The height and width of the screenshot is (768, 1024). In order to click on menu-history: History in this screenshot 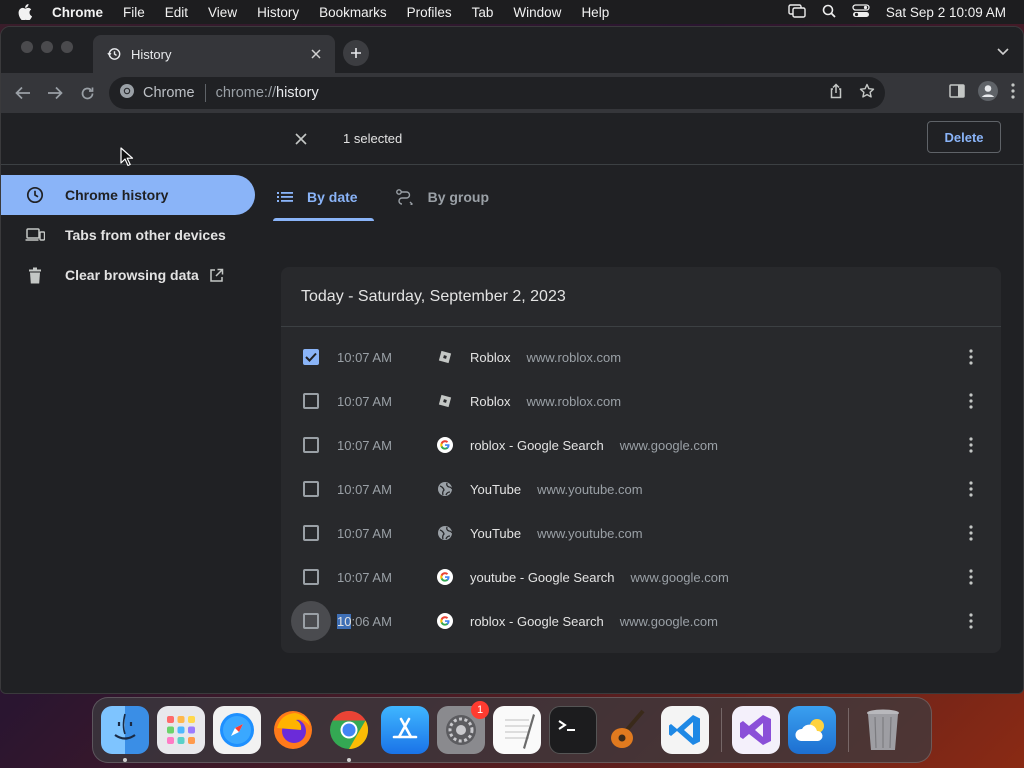, I will do `click(278, 12)`.